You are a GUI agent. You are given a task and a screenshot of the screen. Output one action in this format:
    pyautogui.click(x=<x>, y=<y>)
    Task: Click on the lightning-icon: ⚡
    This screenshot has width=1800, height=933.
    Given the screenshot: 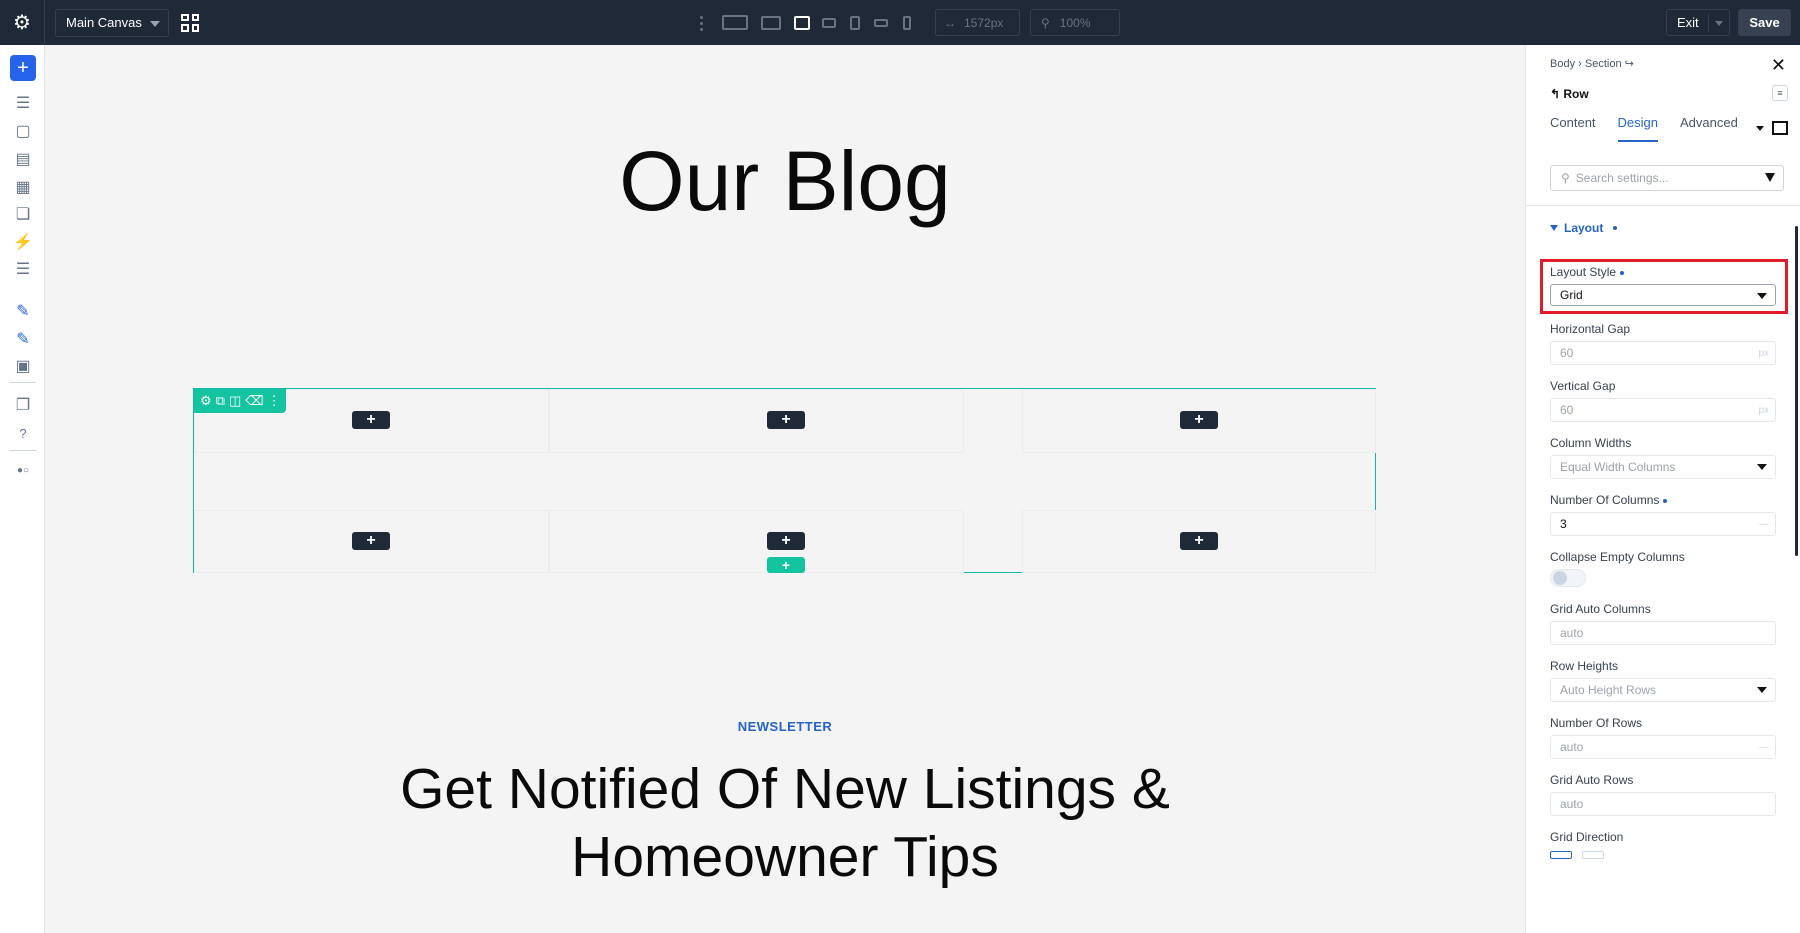 What is the action you would take?
    pyautogui.click(x=23, y=242)
    